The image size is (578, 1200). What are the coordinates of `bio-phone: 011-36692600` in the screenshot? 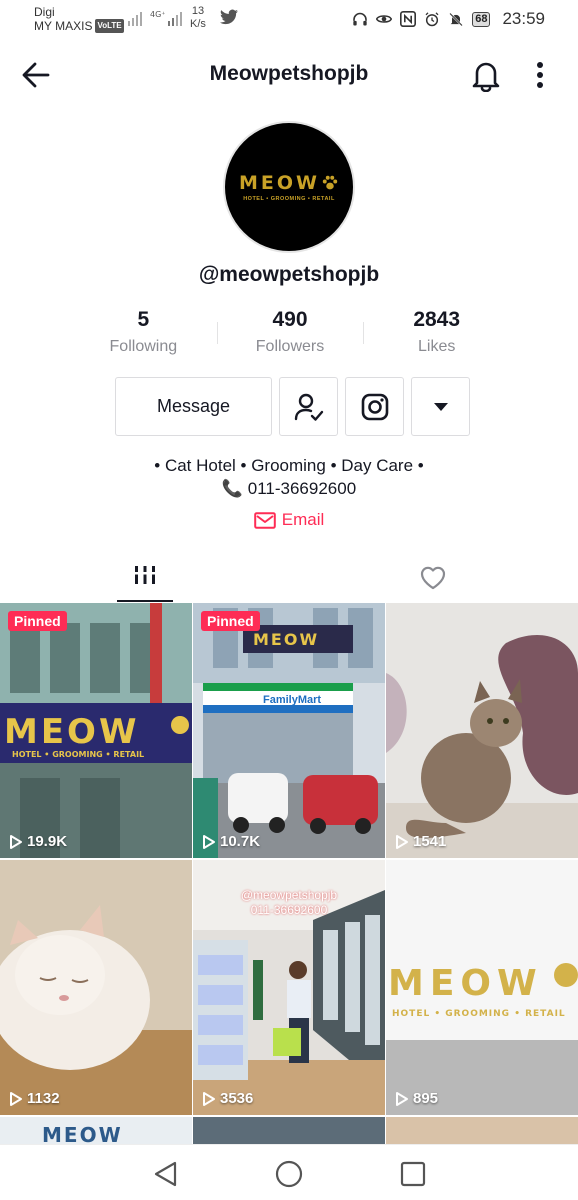 It's located at (302, 488).